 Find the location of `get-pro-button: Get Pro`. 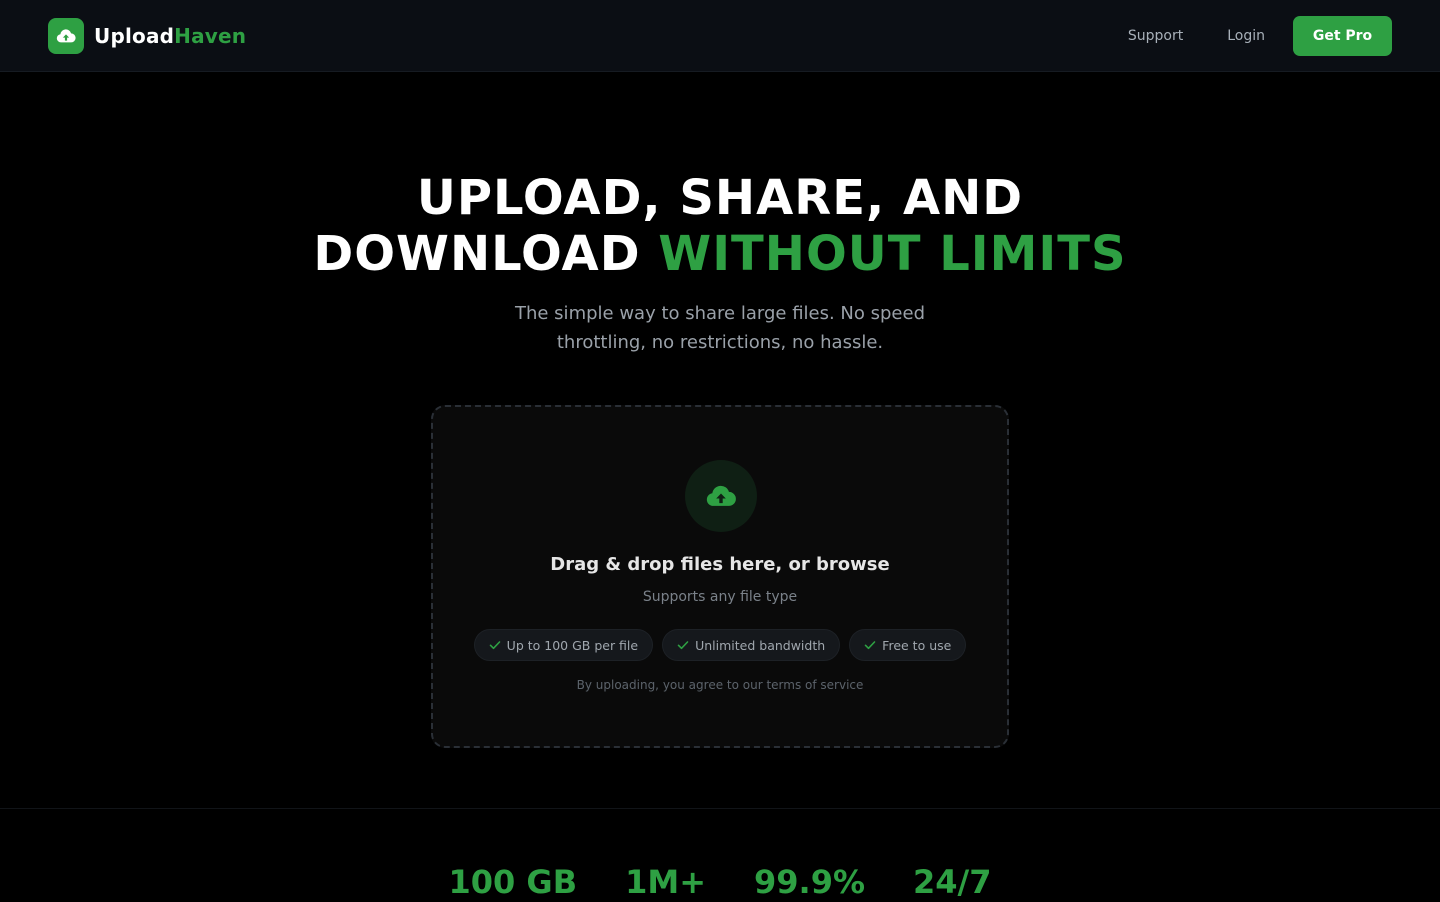

get-pro-button: Get Pro is located at coordinates (1342, 35).